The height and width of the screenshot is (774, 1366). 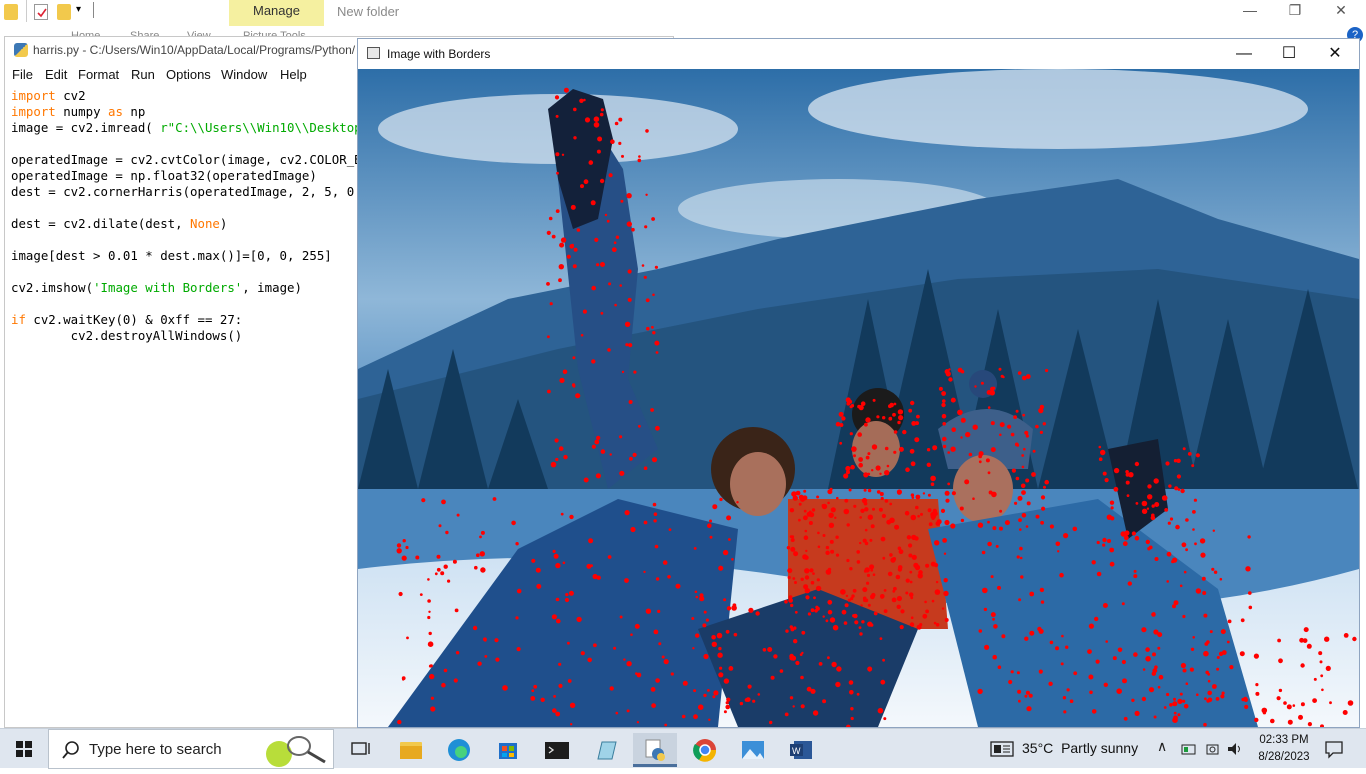 I want to click on taskbar-notepad, so click(x=606, y=750).